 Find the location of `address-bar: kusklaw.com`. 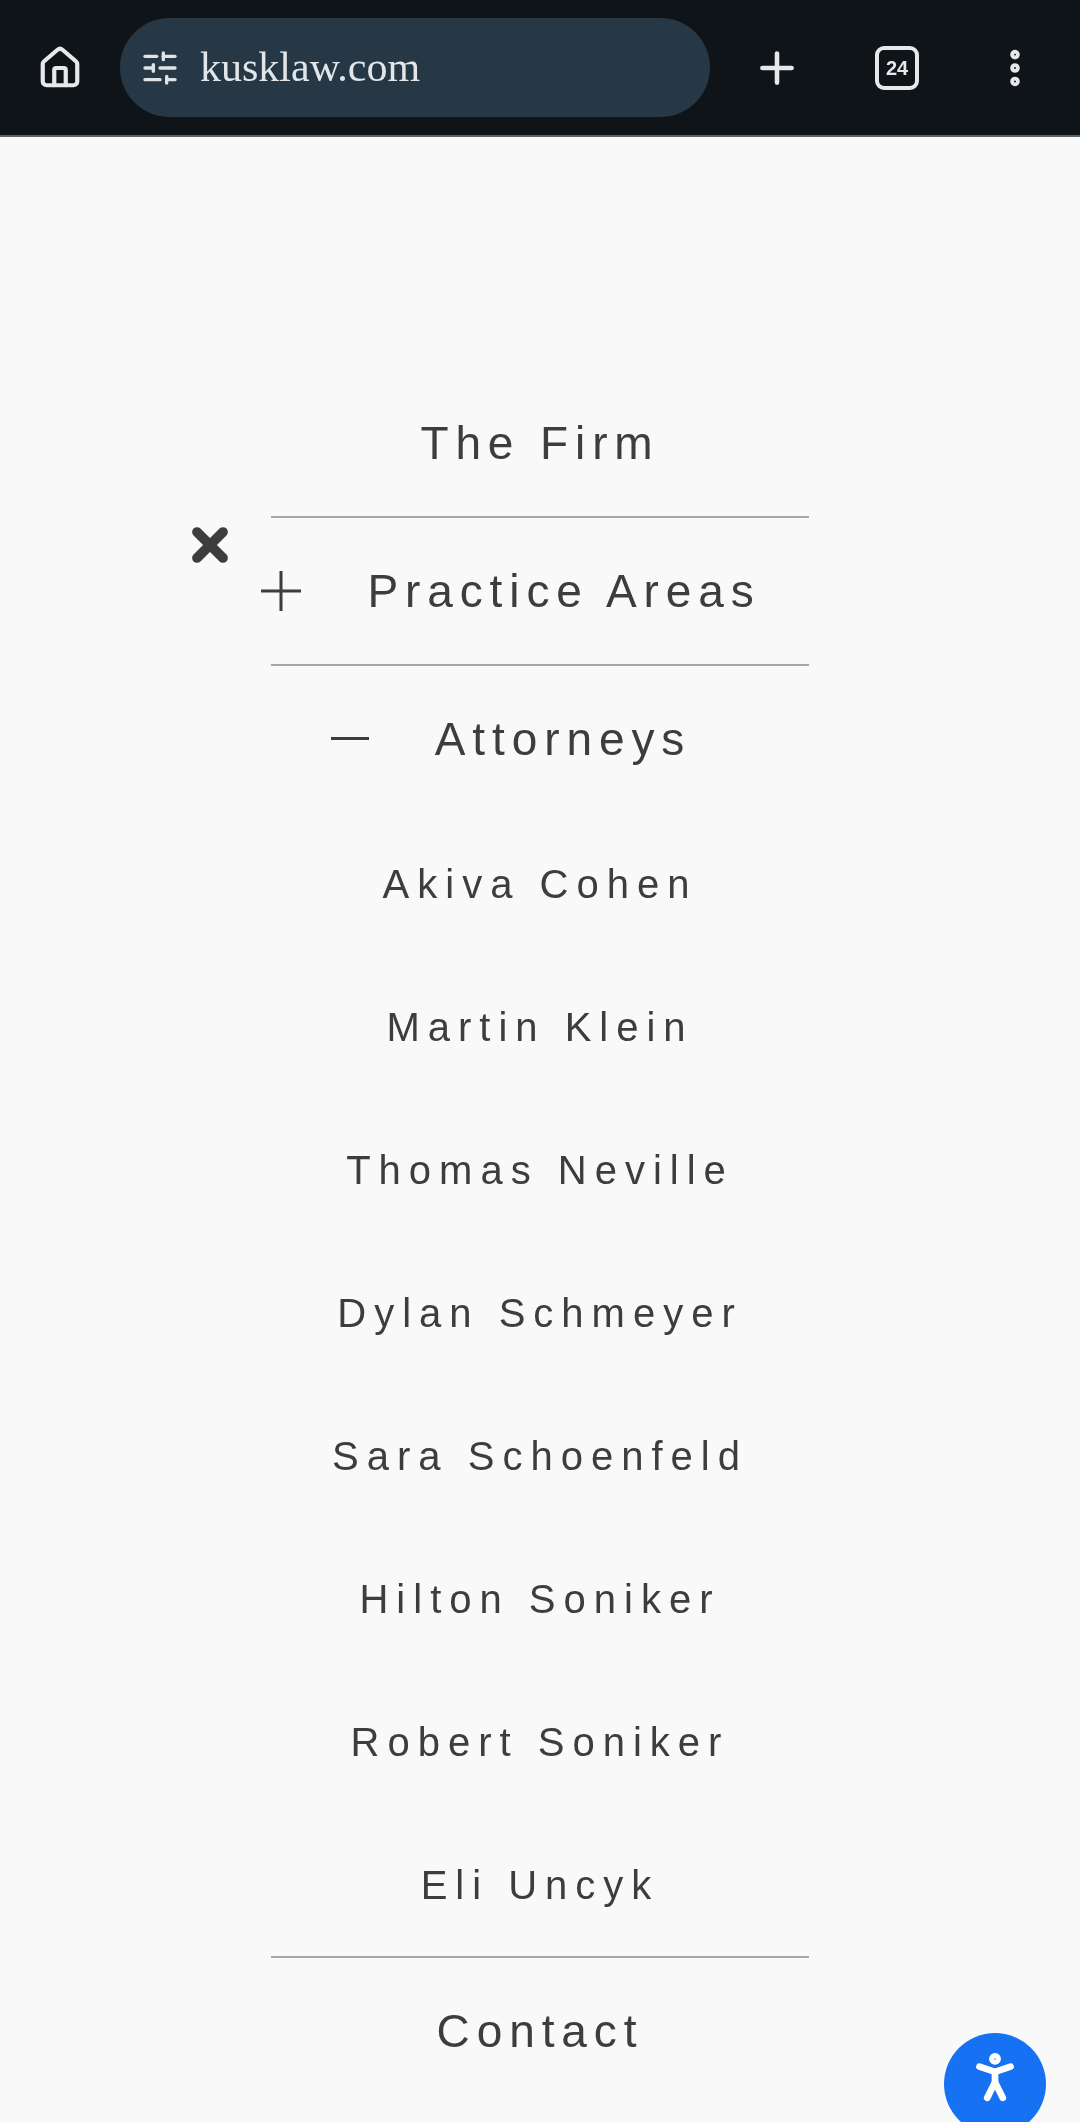

address-bar: kusklaw.com is located at coordinates (415, 67).